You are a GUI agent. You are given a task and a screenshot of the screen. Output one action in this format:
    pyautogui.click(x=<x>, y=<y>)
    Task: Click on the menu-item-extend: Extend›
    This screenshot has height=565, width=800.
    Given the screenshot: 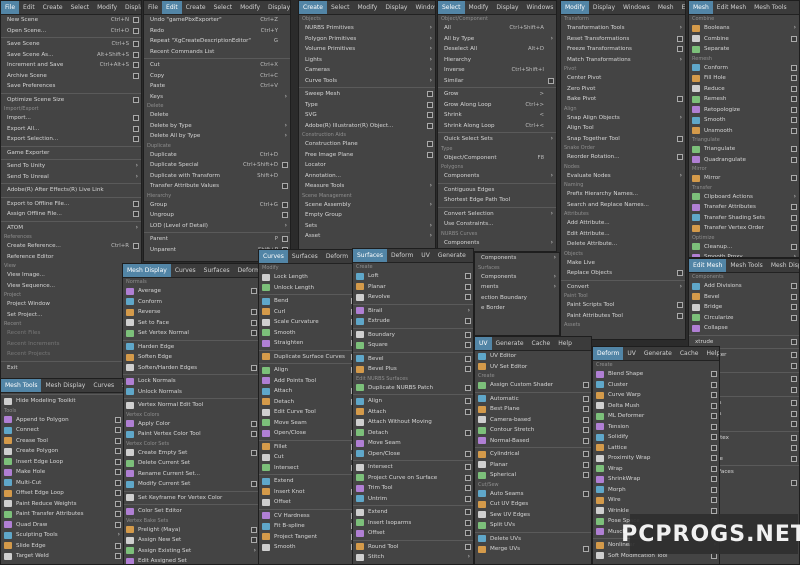 What is the action you would take?
    pyautogui.click(x=309, y=481)
    